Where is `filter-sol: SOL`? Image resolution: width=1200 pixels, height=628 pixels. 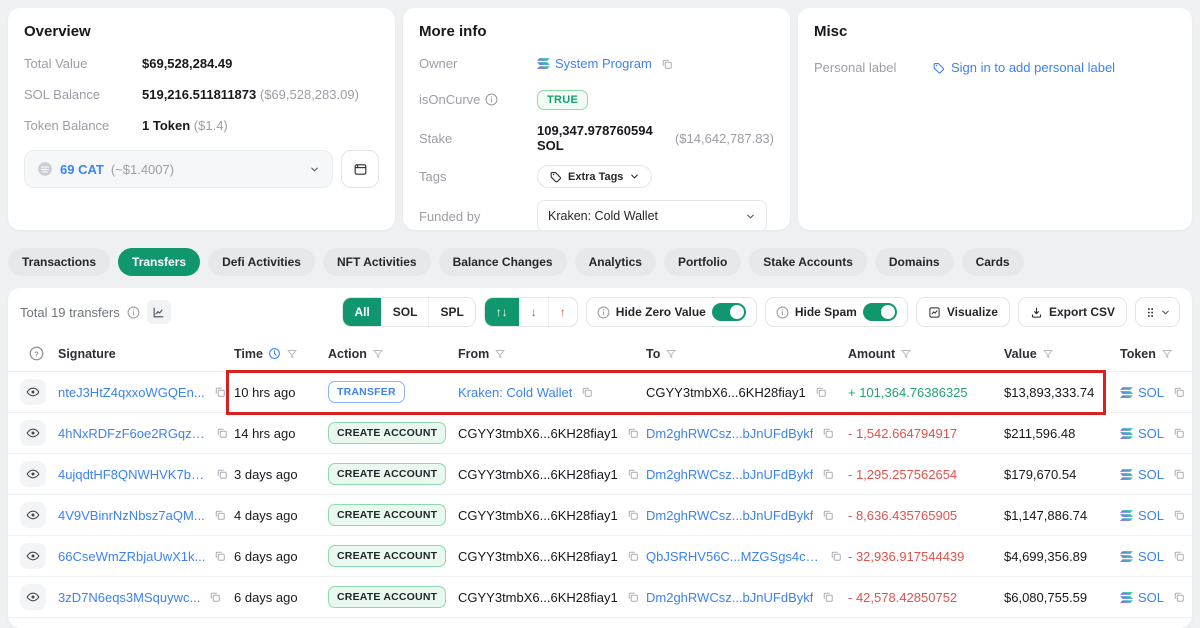
filter-sol: SOL is located at coordinates (404, 312).